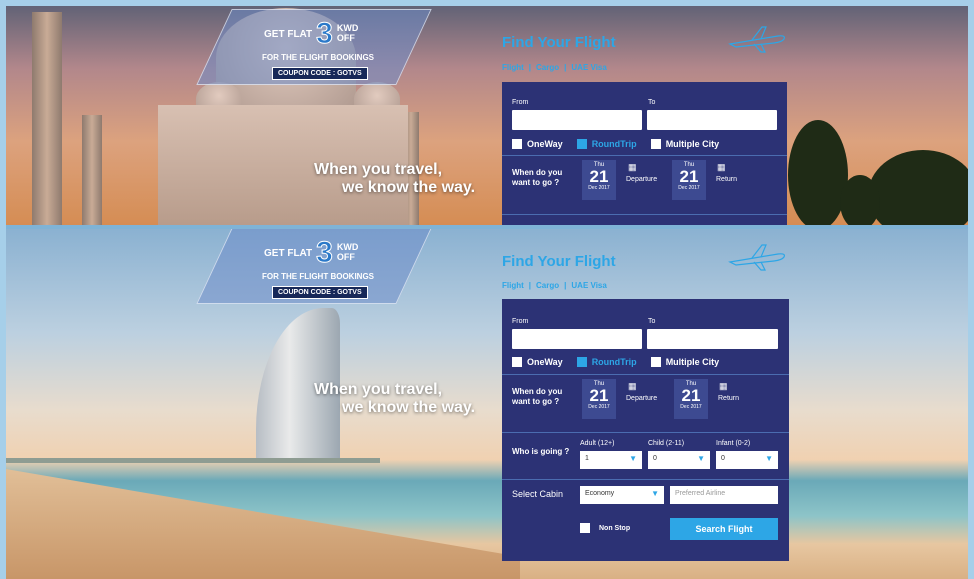 The width and height of the screenshot is (974, 579). Describe the element at coordinates (747, 460) in the screenshot. I see `infant-select: 0 ▼` at that location.